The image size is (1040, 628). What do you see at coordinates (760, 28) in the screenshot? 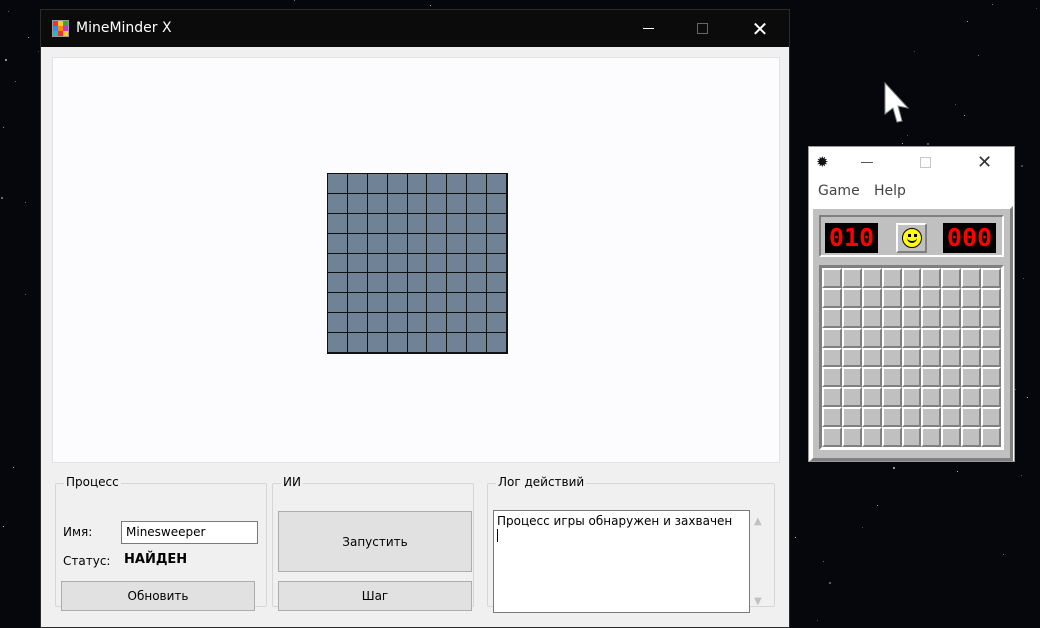
I see `close-button: ✕` at bounding box center [760, 28].